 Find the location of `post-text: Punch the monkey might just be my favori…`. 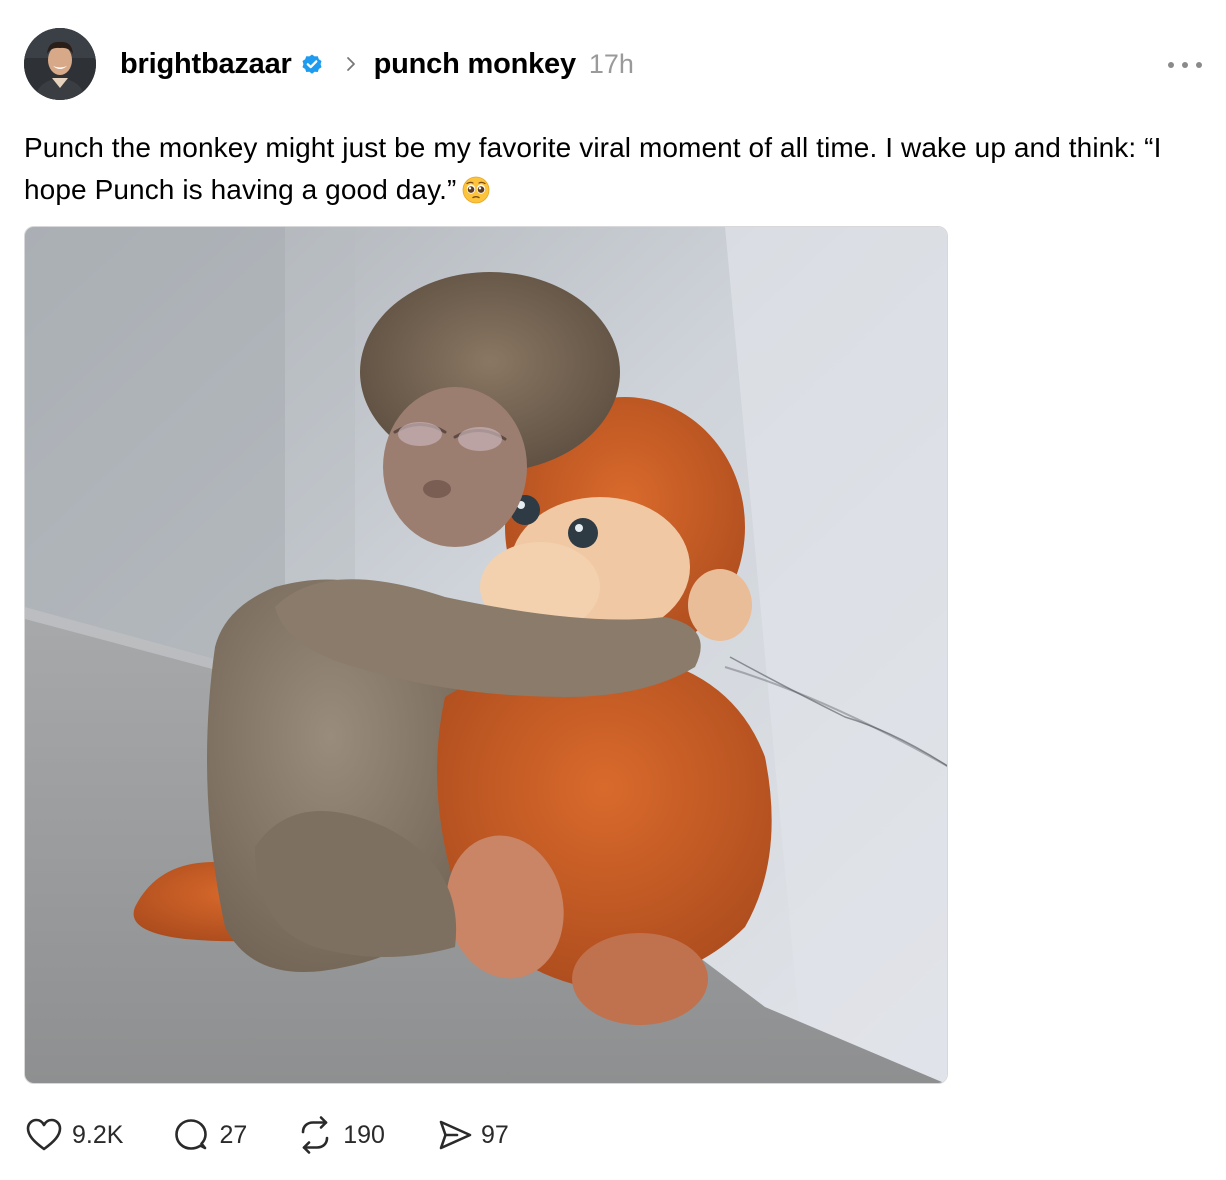

post-text: Punch the monkey might just be my favori… is located at coordinates (593, 168).